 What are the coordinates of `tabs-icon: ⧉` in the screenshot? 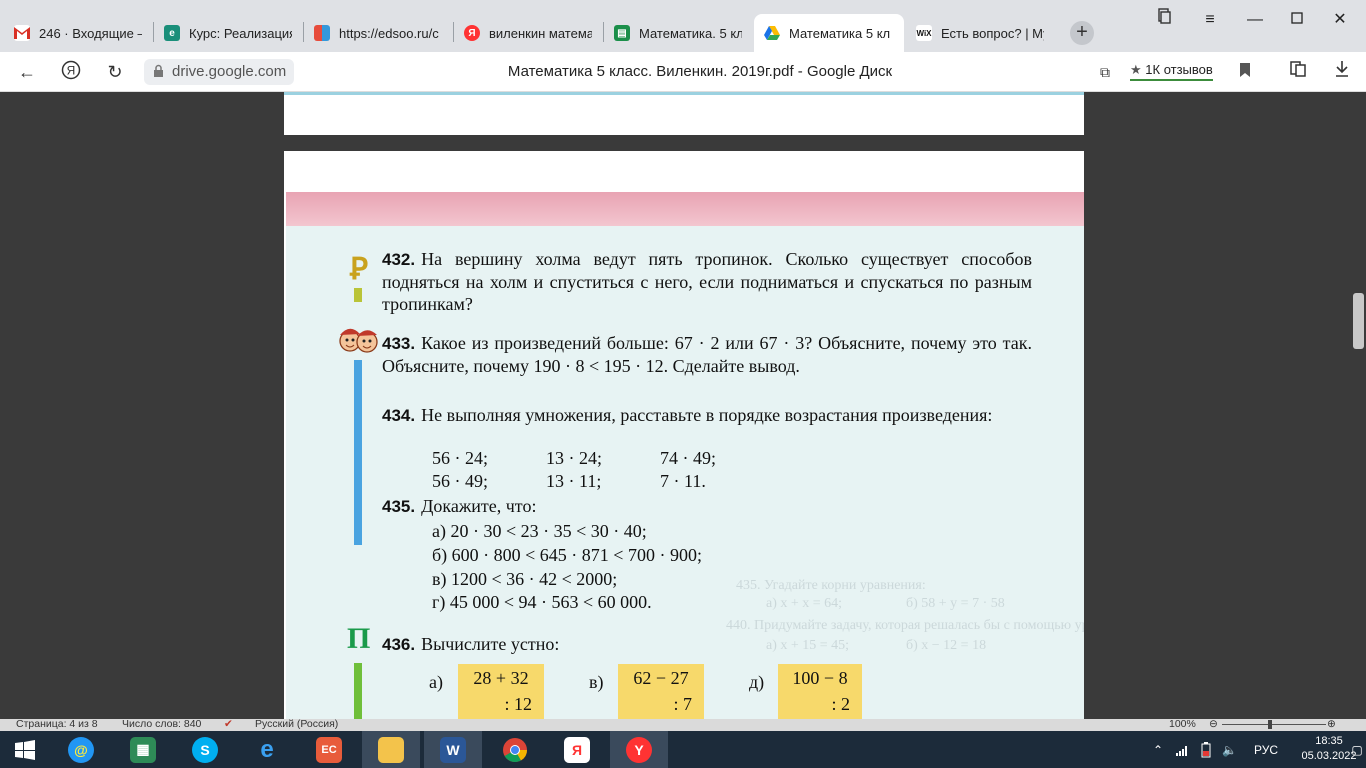 It's located at (1105, 72).